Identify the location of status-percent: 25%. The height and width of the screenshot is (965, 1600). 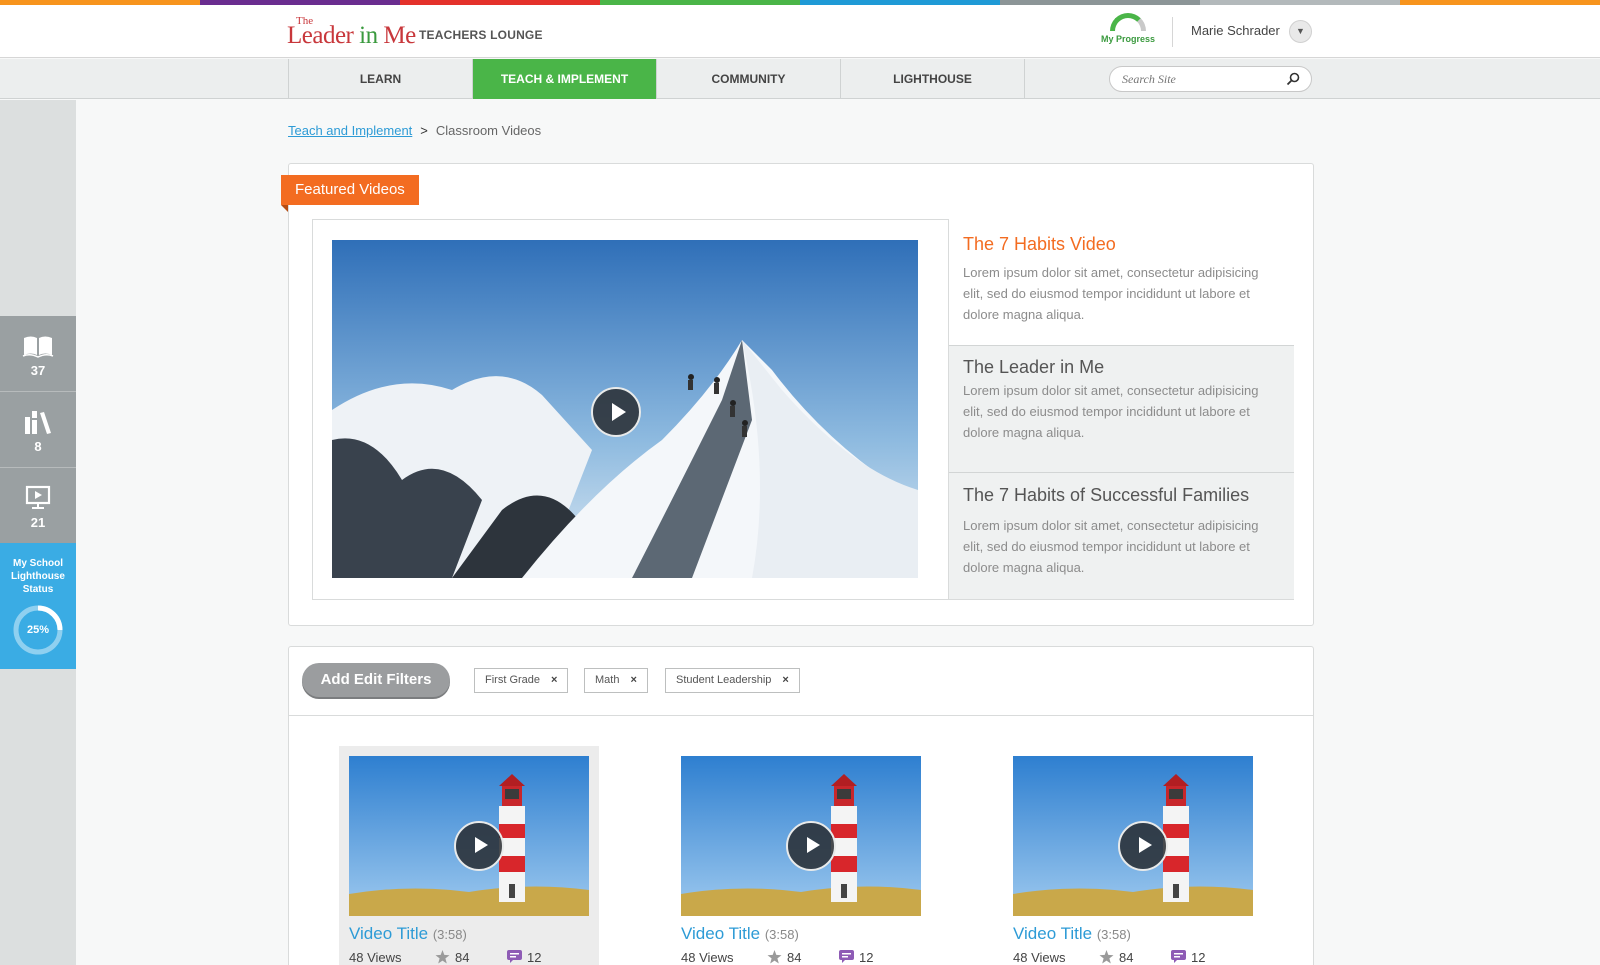
(38, 630).